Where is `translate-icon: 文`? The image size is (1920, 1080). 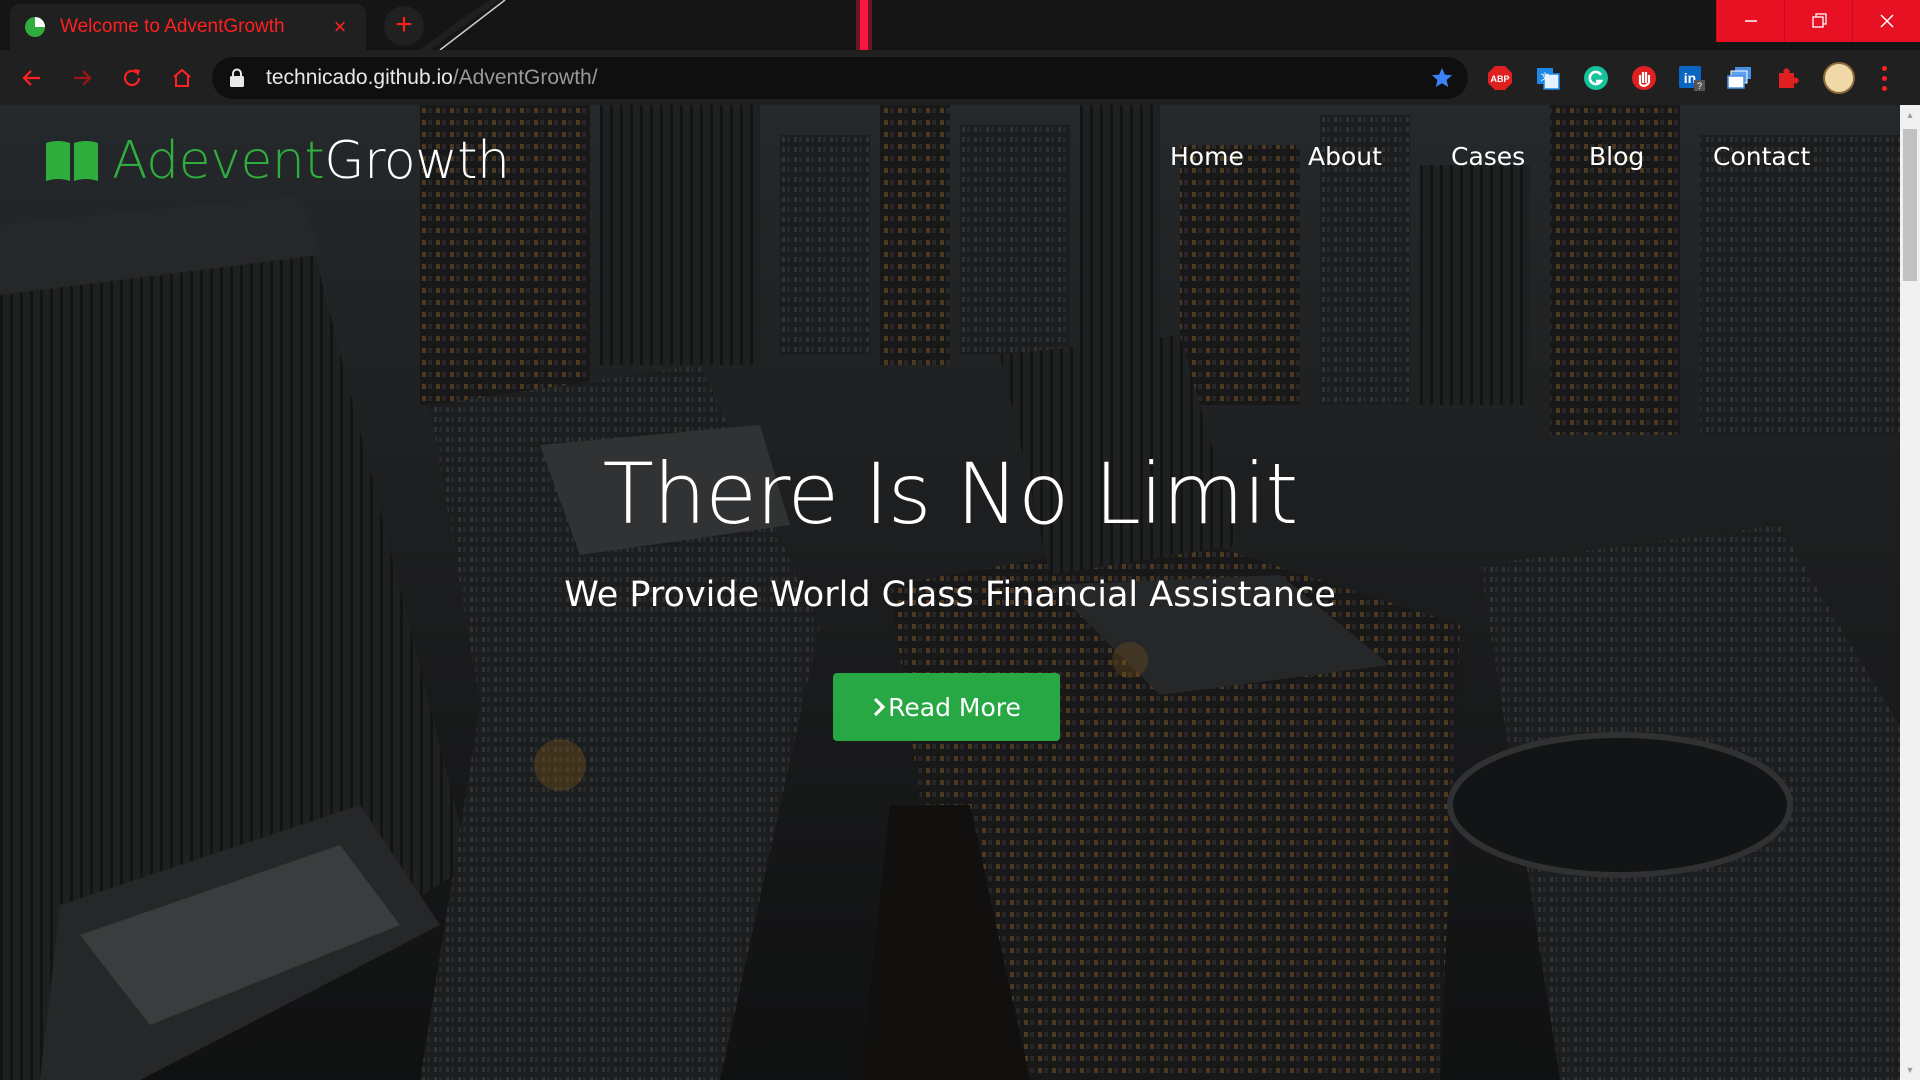
translate-icon: 文 is located at coordinates (1548, 78).